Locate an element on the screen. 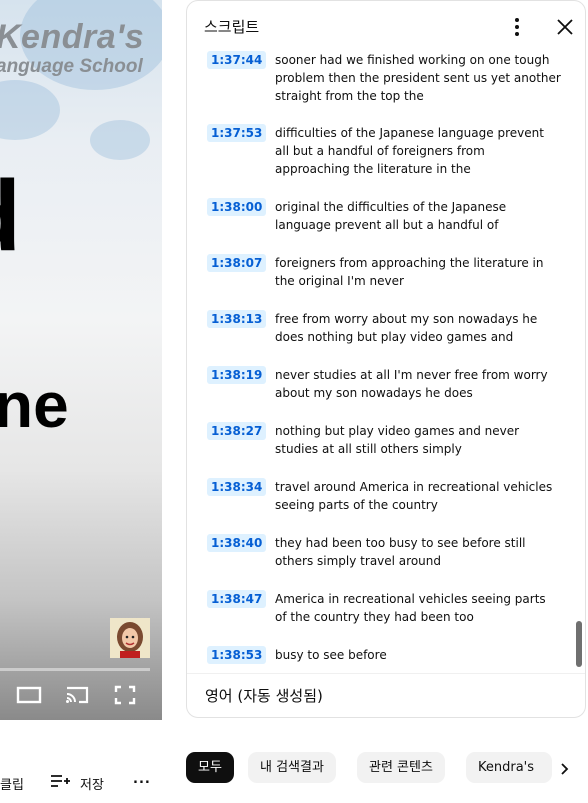 The image size is (588, 803). segment-timestamp: 1:38:40 is located at coordinates (237, 543).